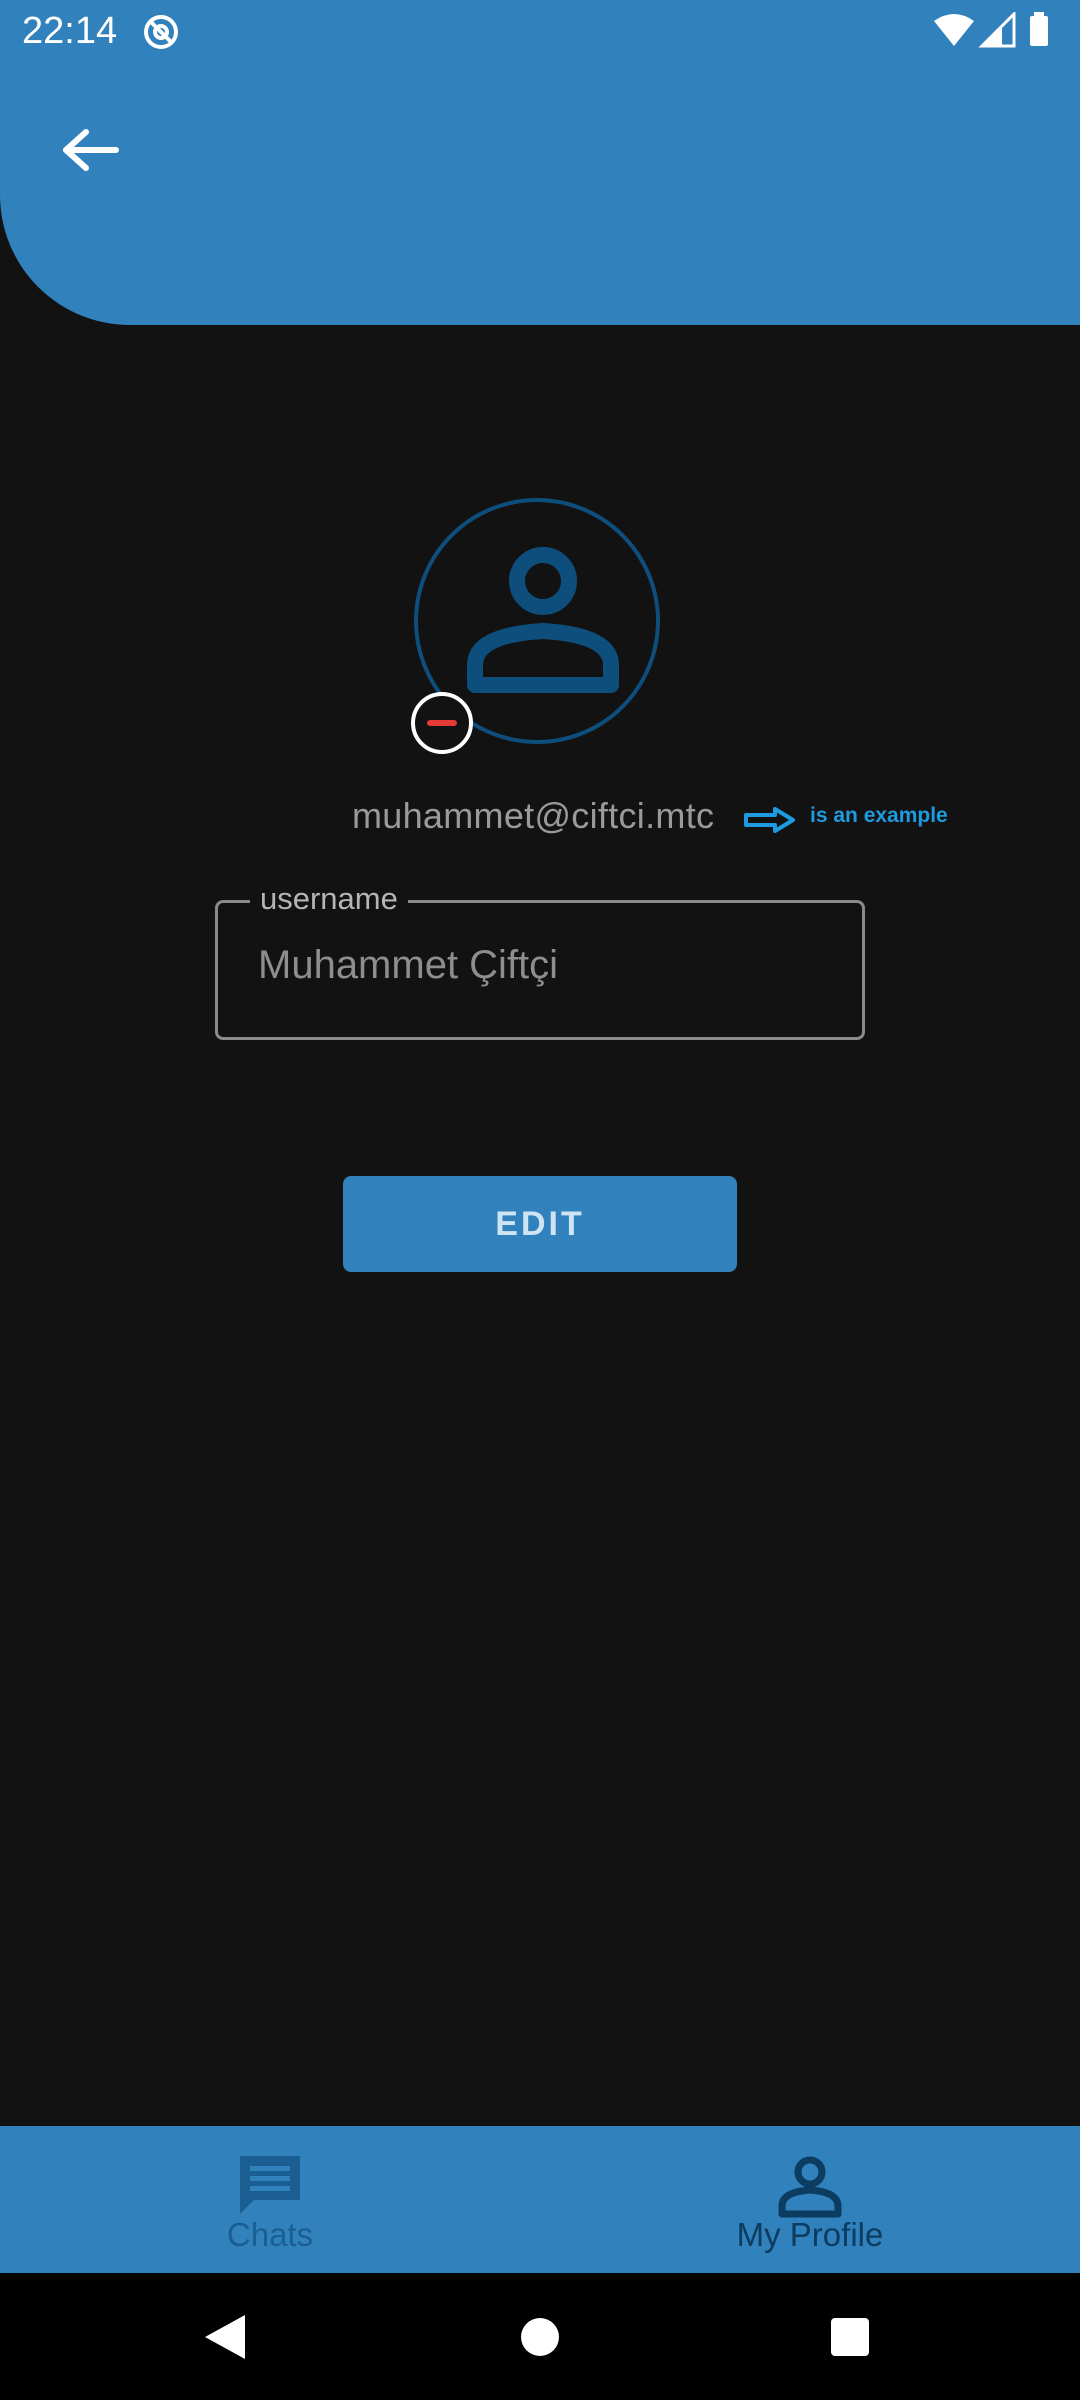 The height and width of the screenshot is (2400, 1080). What do you see at coordinates (1039, 29) in the screenshot?
I see `battery-icon` at bounding box center [1039, 29].